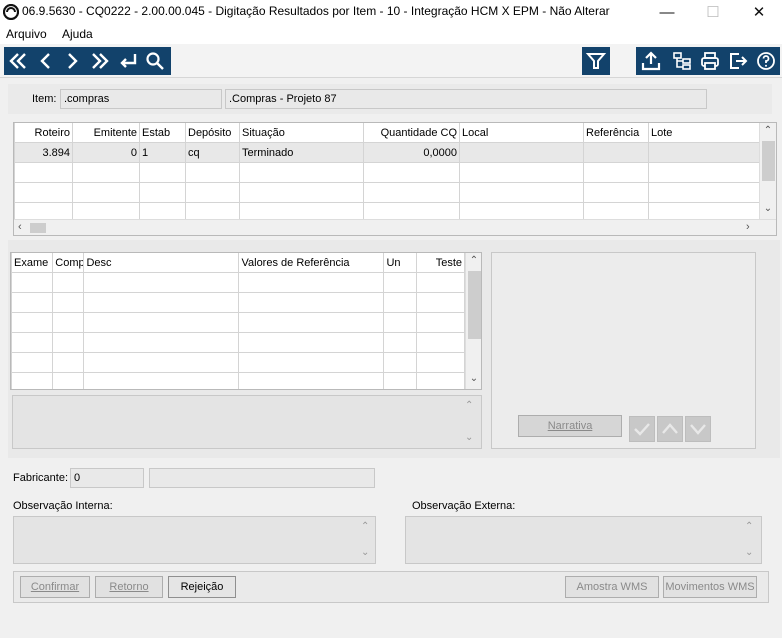 Image resolution: width=782 pixels, height=638 pixels. Describe the element at coordinates (748, 227) in the screenshot. I see `scroll-right-icon: ›` at that location.